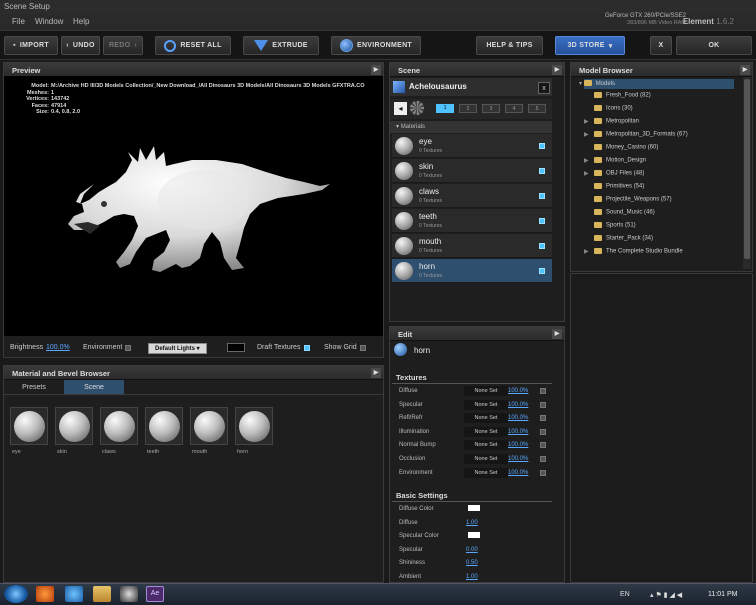  Describe the element at coordinates (471, 127) in the screenshot. I see `materials-section: ▾ Materials` at that location.